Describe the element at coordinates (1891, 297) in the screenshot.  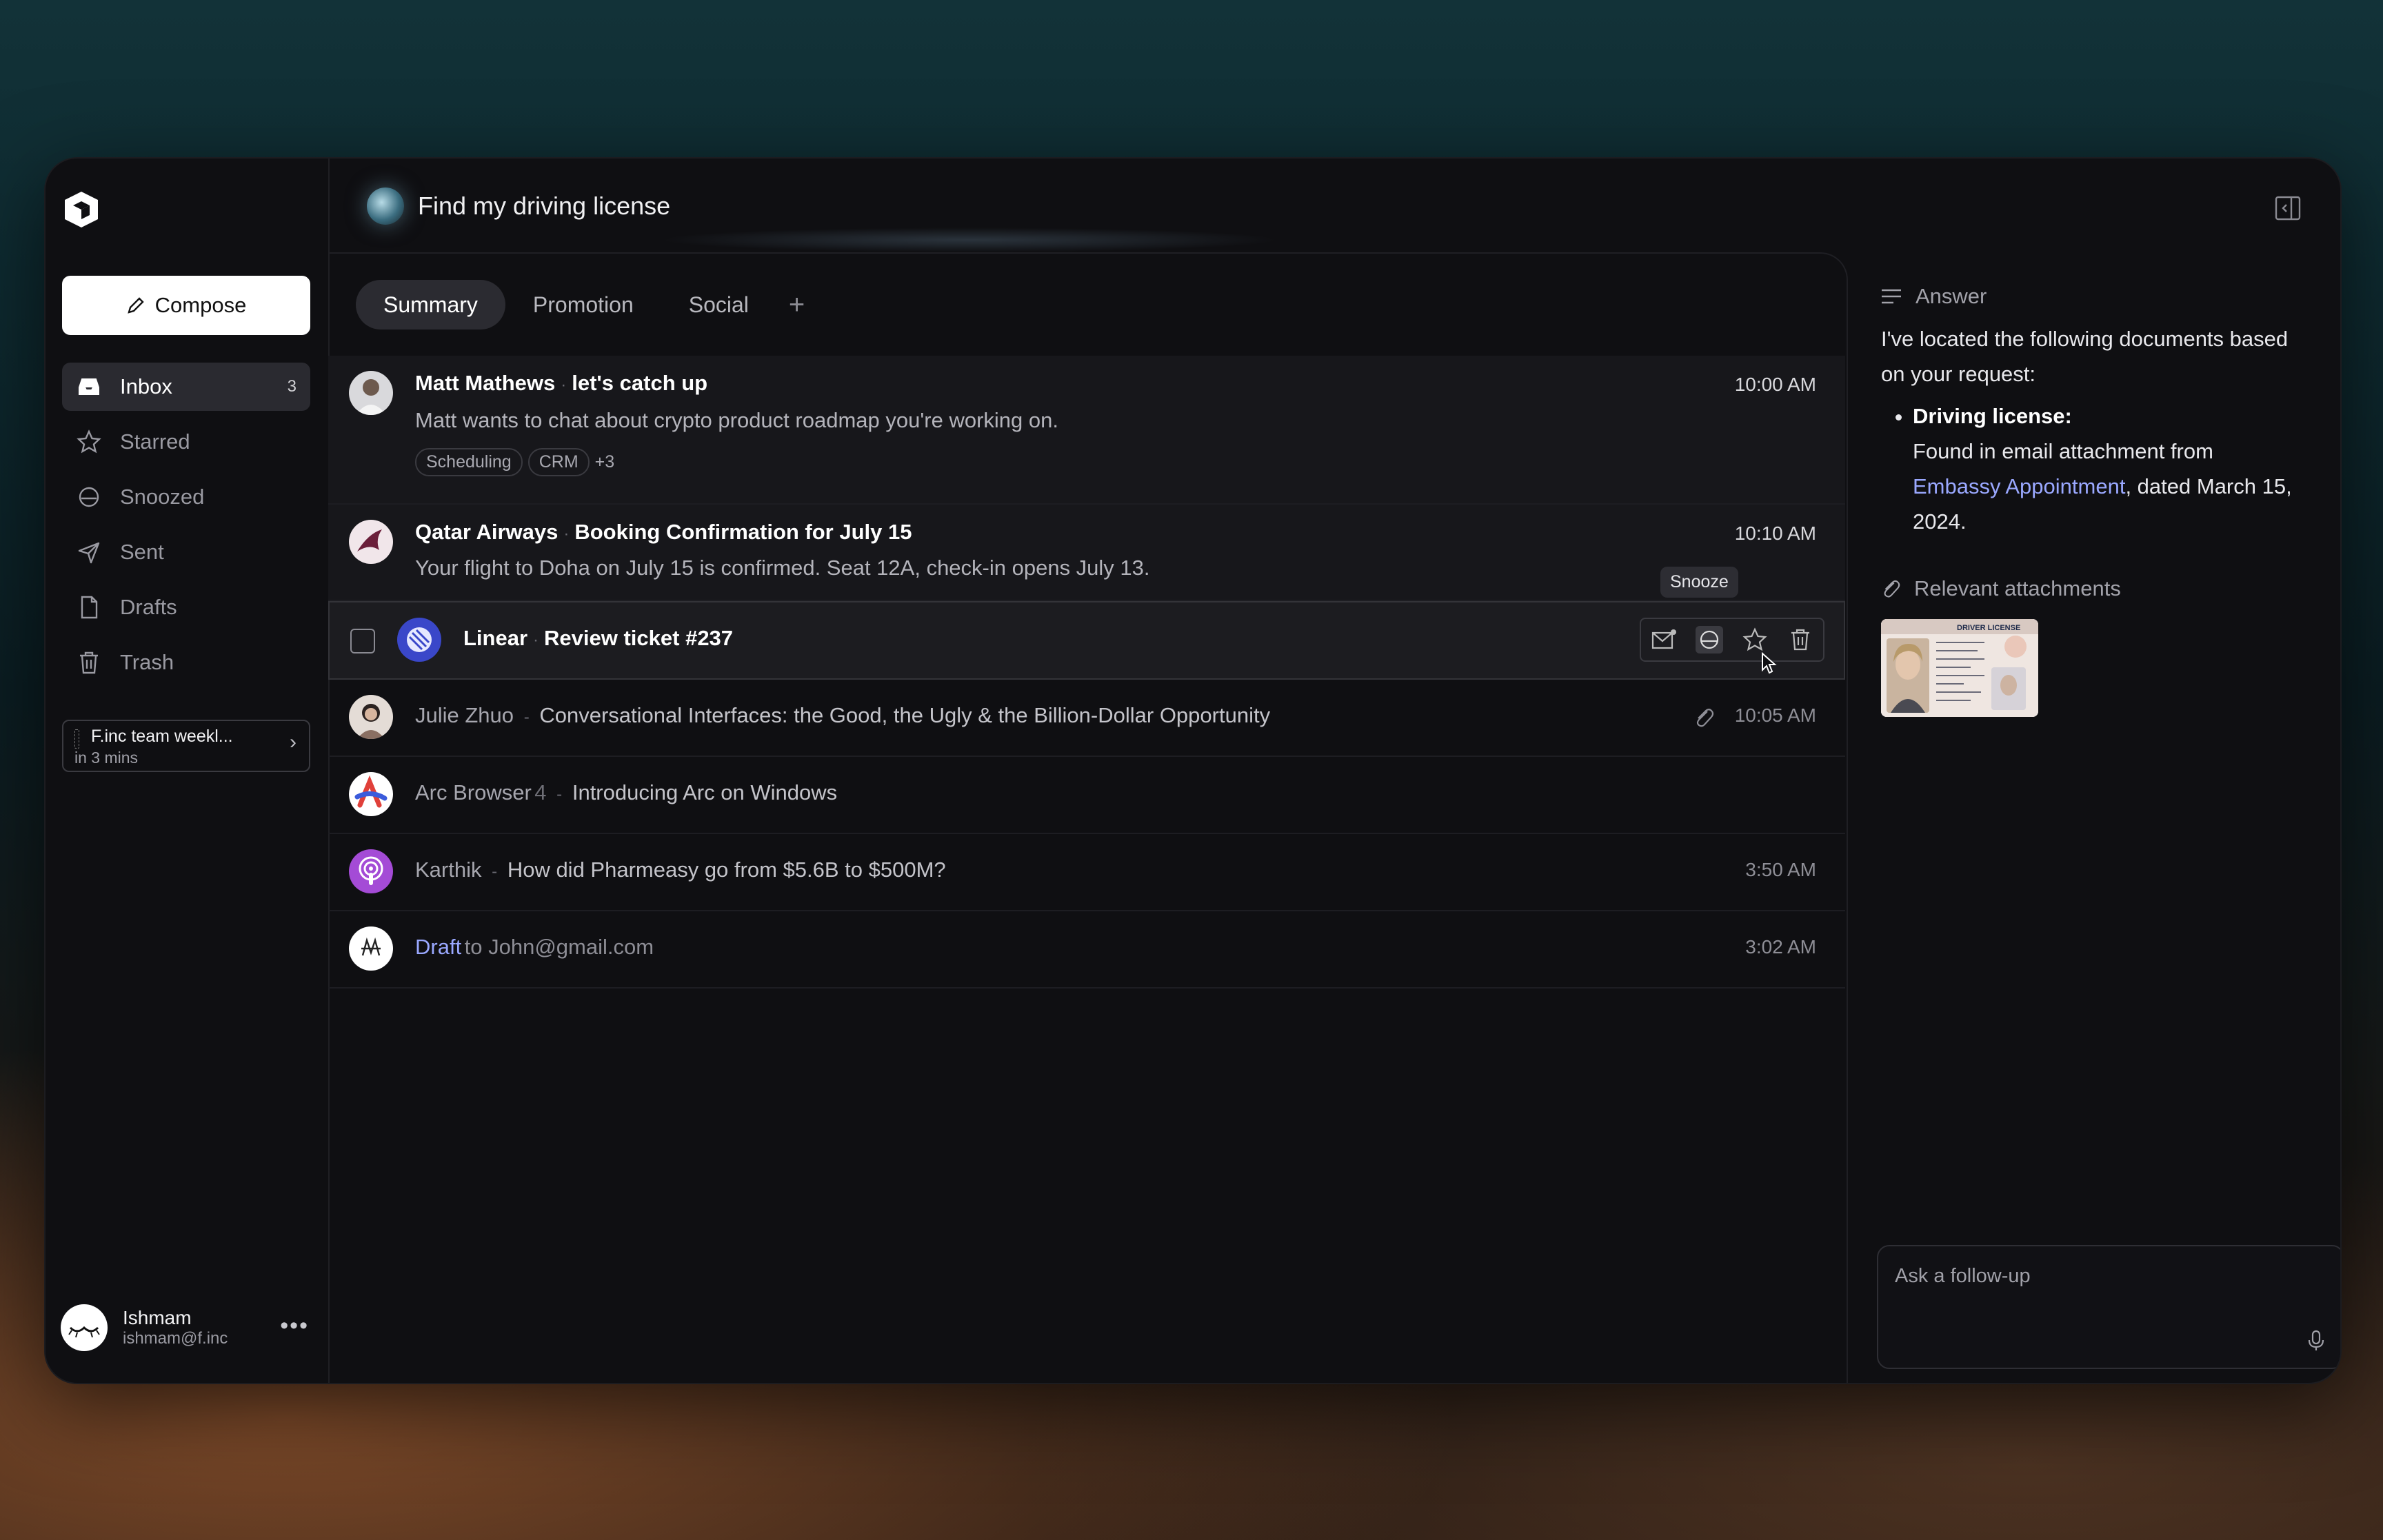
I see `text-lines-icon` at that location.